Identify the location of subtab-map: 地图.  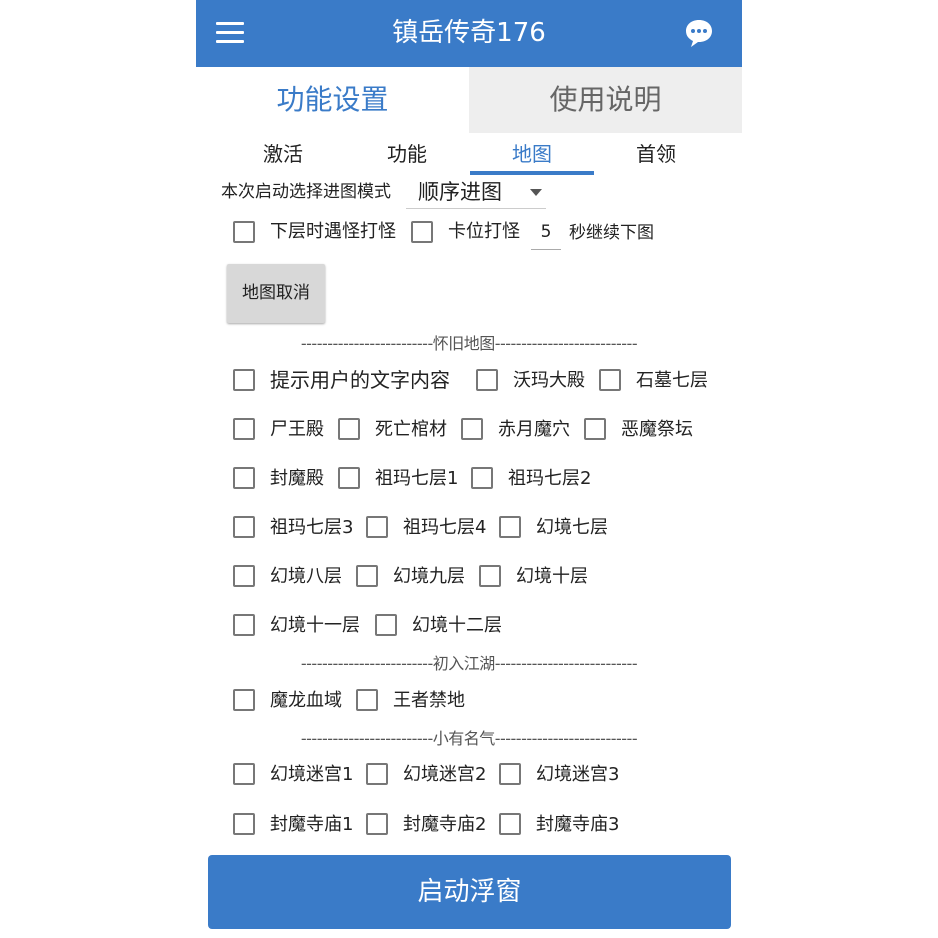
(532, 156).